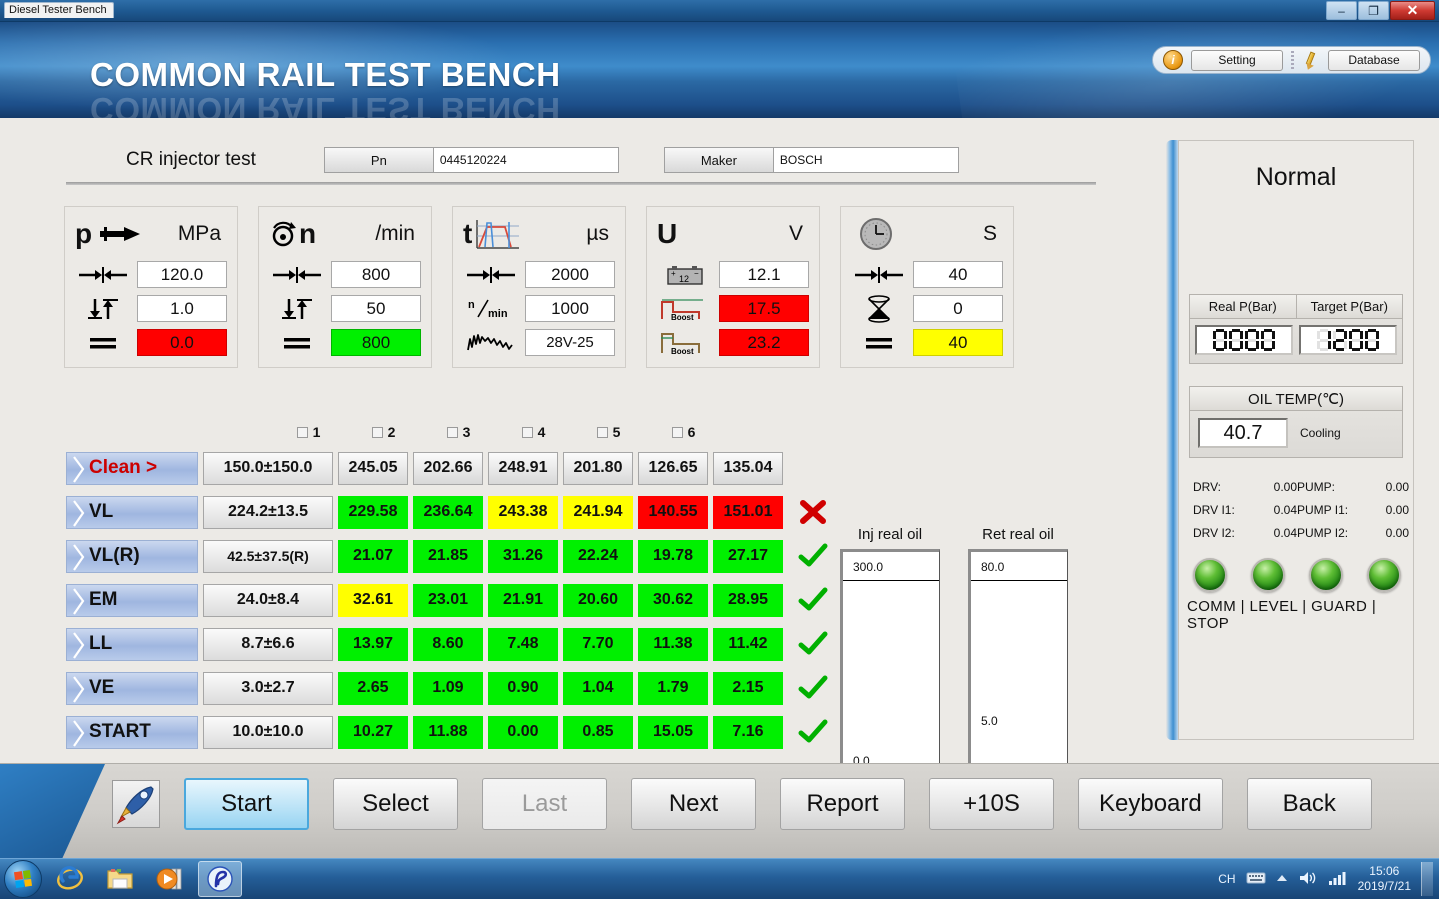 The height and width of the screenshot is (899, 1439). I want to click on 10s-button: +10S, so click(991, 804).